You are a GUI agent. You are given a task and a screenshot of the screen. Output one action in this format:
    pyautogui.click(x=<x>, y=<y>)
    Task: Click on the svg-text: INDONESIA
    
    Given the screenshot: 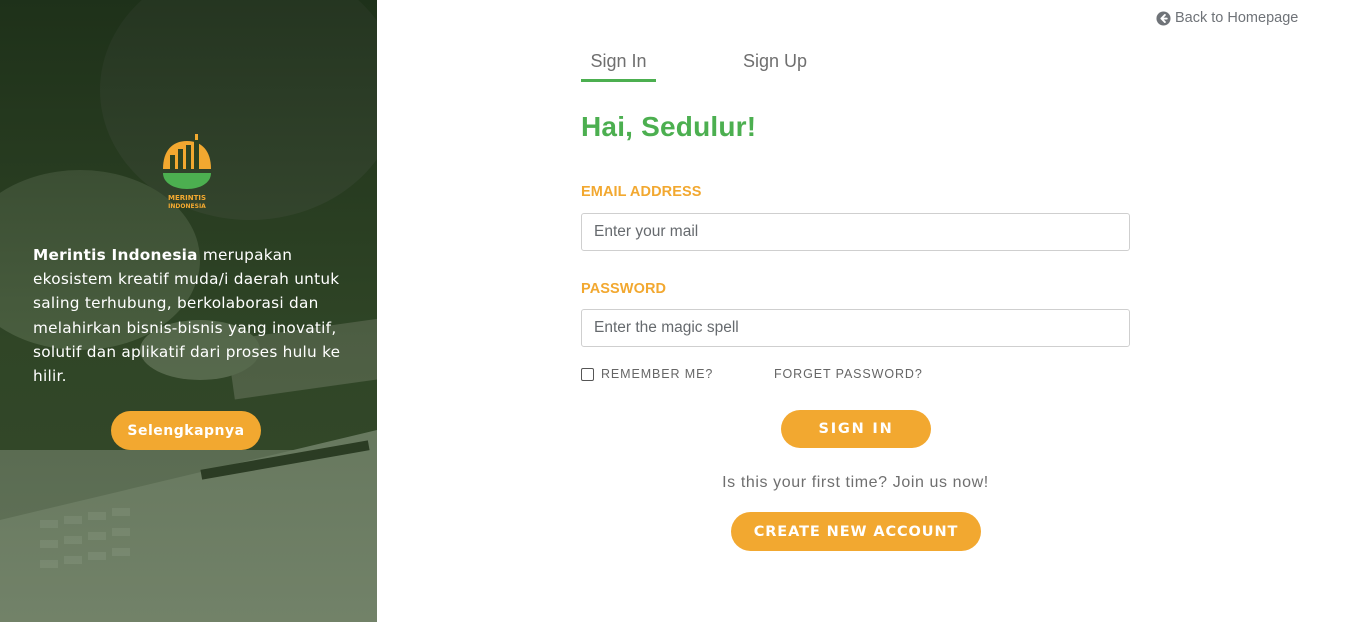 What is the action you would take?
    pyautogui.click(x=187, y=206)
    